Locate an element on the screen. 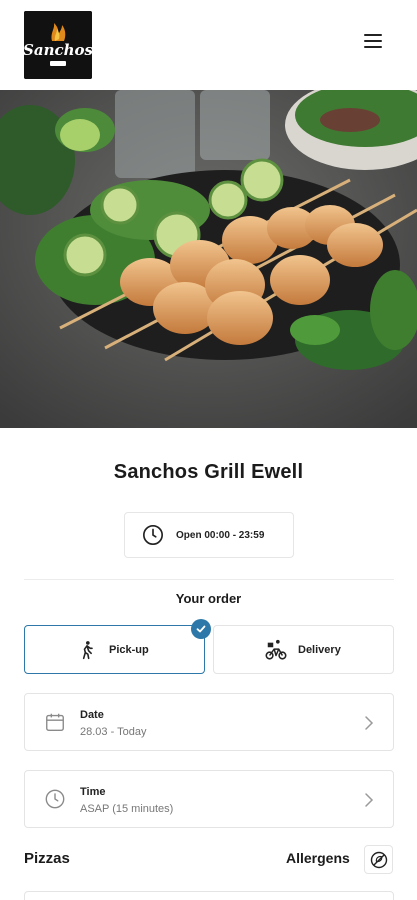 Image resolution: width=417 pixels, height=900 pixels. restaurant-name: Sanchos Grill Ewell is located at coordinates (208, 472).